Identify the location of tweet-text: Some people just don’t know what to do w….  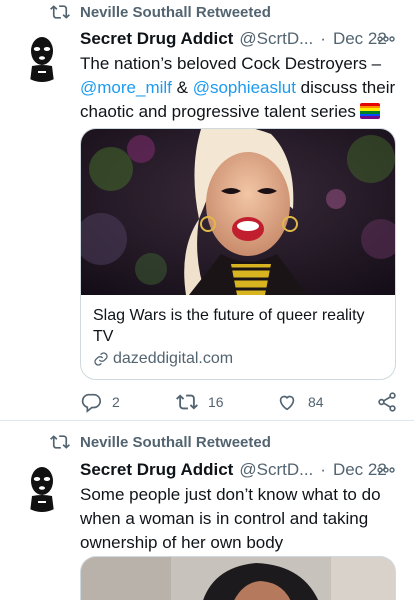
(230, 518).